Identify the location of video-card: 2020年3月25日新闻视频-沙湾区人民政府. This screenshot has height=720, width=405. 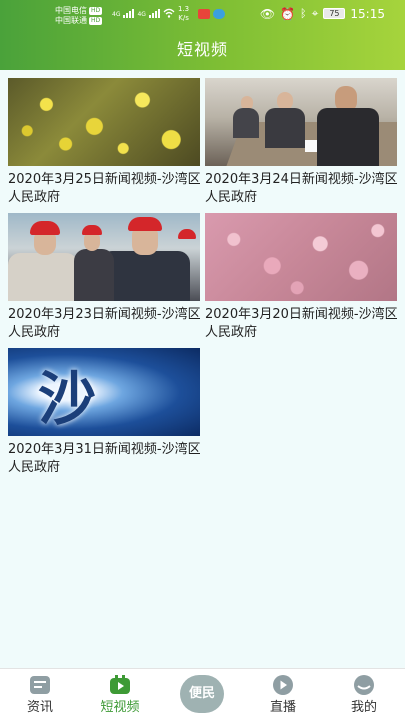
(105, 142).